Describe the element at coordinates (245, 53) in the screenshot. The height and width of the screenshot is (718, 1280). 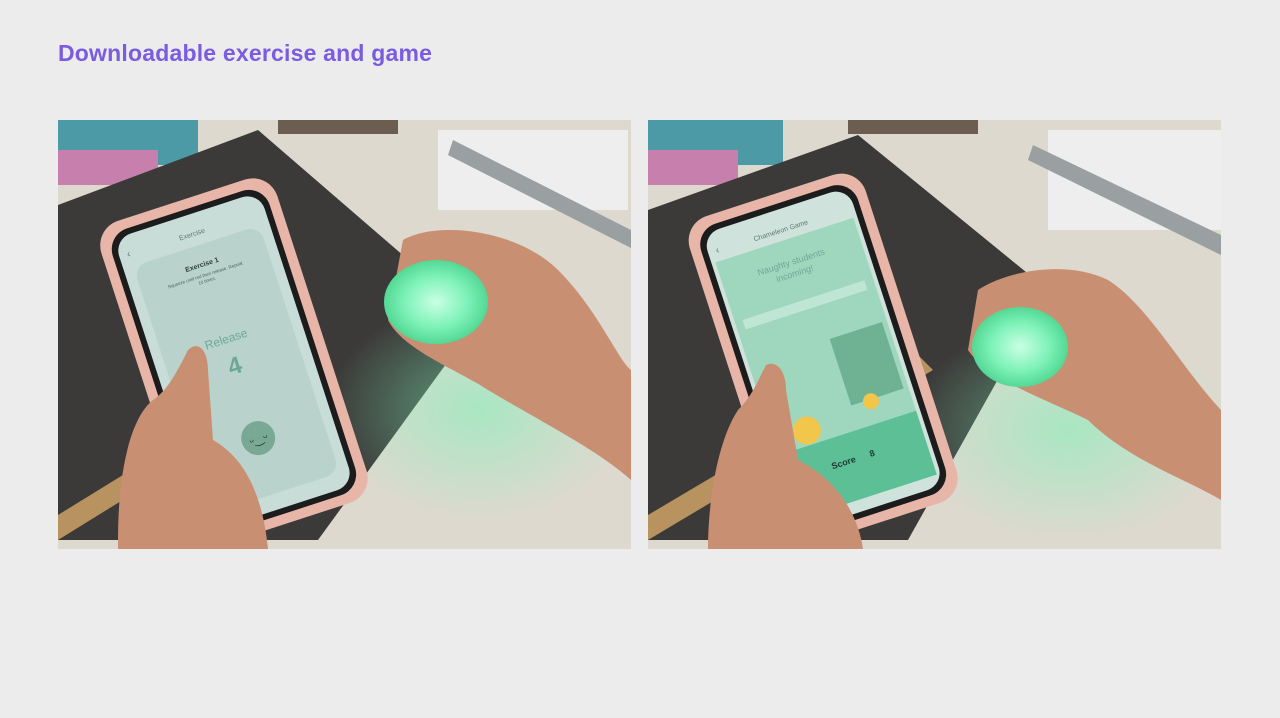
I see `slide-title: Downloadable exercise and game` at that location.